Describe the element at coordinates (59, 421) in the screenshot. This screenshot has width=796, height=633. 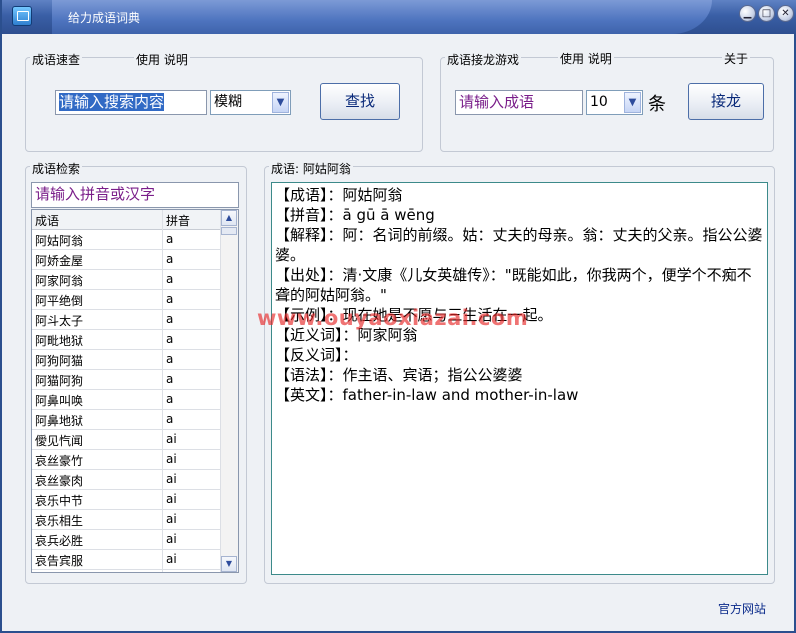
I see `list-item-idiom: 阿鼻地狱` at that location.